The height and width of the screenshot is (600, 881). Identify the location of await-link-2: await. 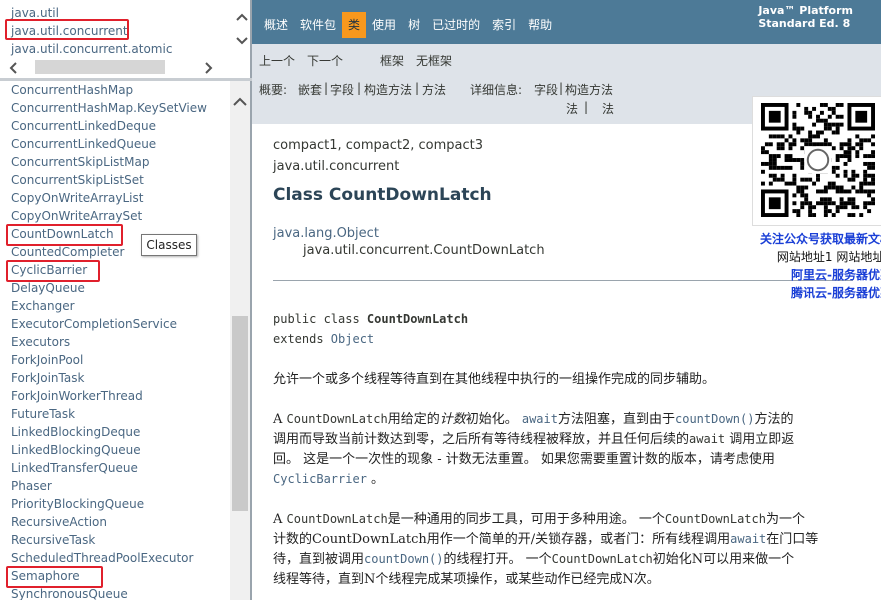
(748, 539).